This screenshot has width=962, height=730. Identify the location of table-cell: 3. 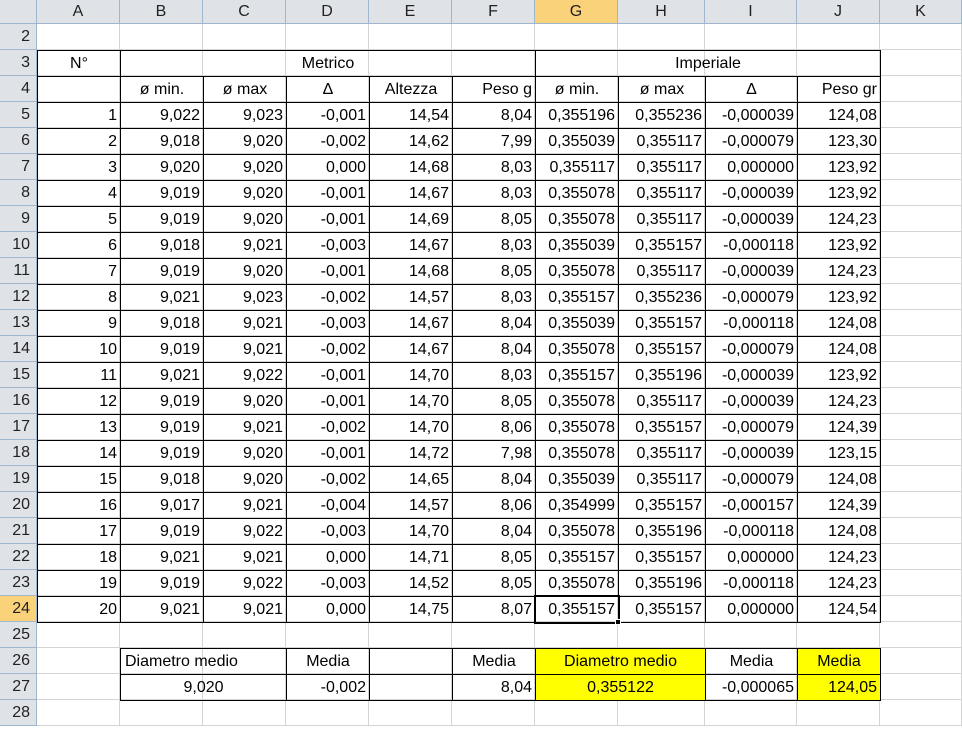
(79, 167).